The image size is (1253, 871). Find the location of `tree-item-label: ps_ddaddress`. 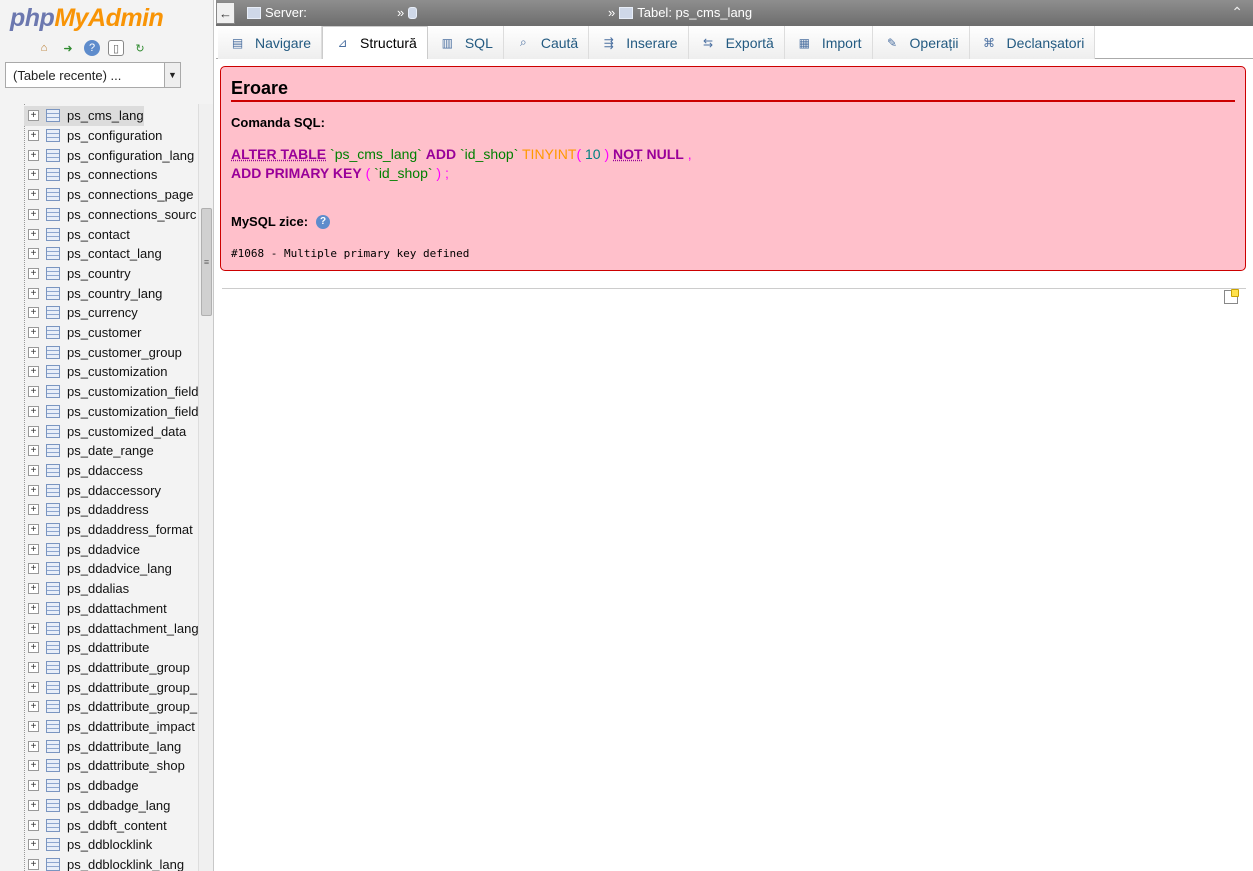

tree-item-label: ps_ddaddress is located at coordinates (108, 509).